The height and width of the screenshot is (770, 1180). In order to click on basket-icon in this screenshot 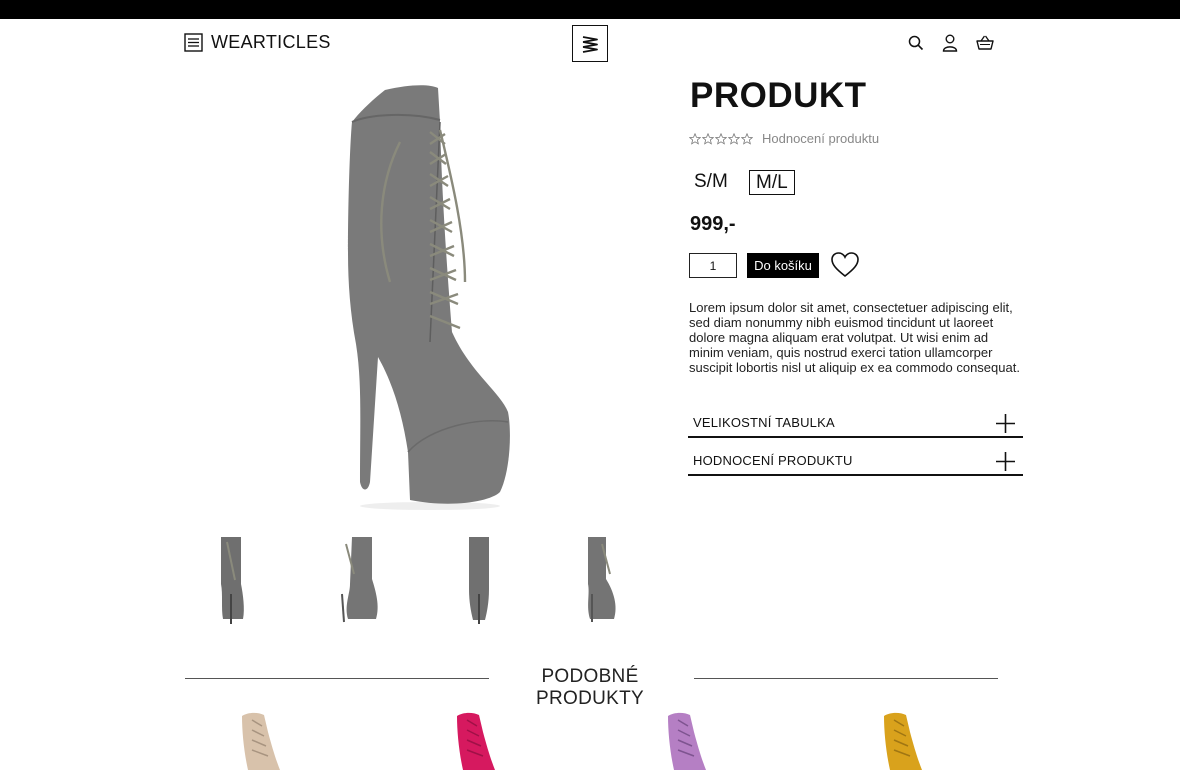, I will do `click(985, 43)`.